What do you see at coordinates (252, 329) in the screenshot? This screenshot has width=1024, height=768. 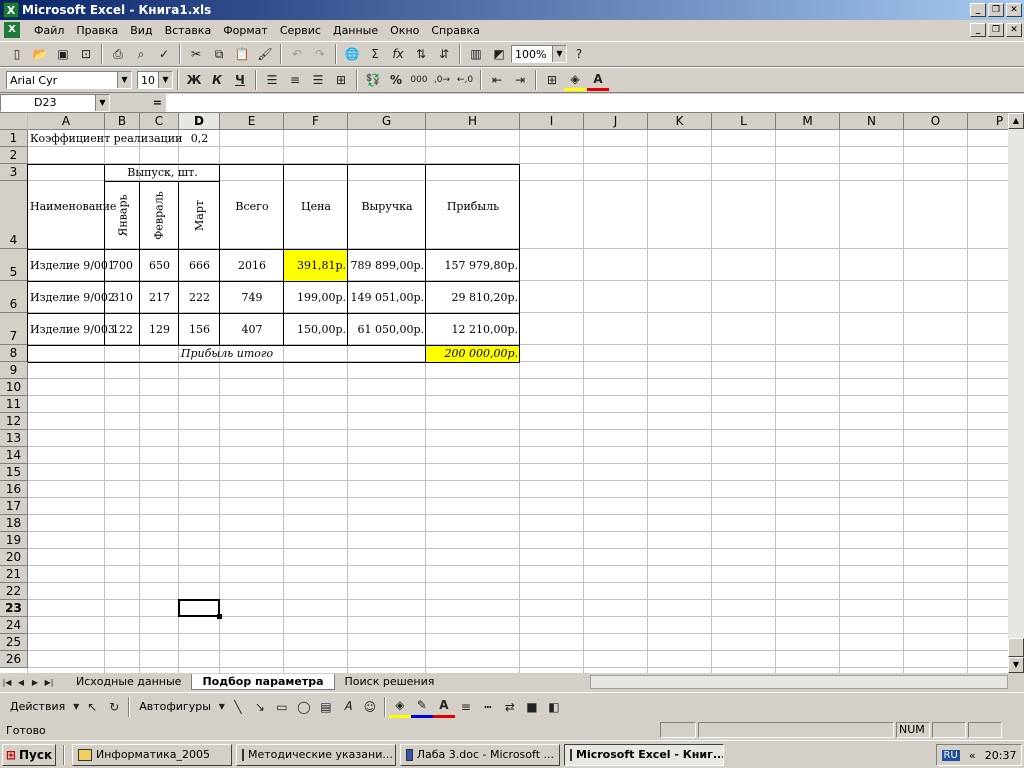 I see `cell-total: 407` at bounding box center [252, 329].